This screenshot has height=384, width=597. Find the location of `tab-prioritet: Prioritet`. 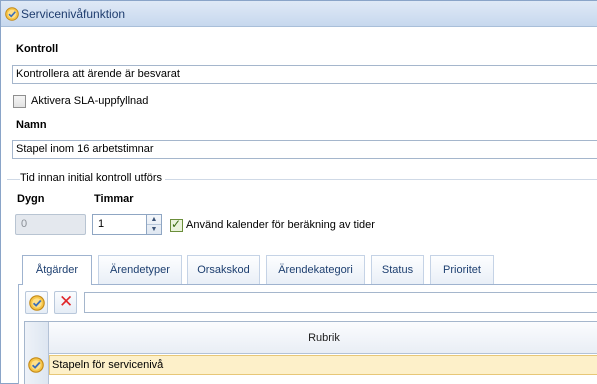

tab-prioritet: Prioritet is located at coordinates (462, 269).